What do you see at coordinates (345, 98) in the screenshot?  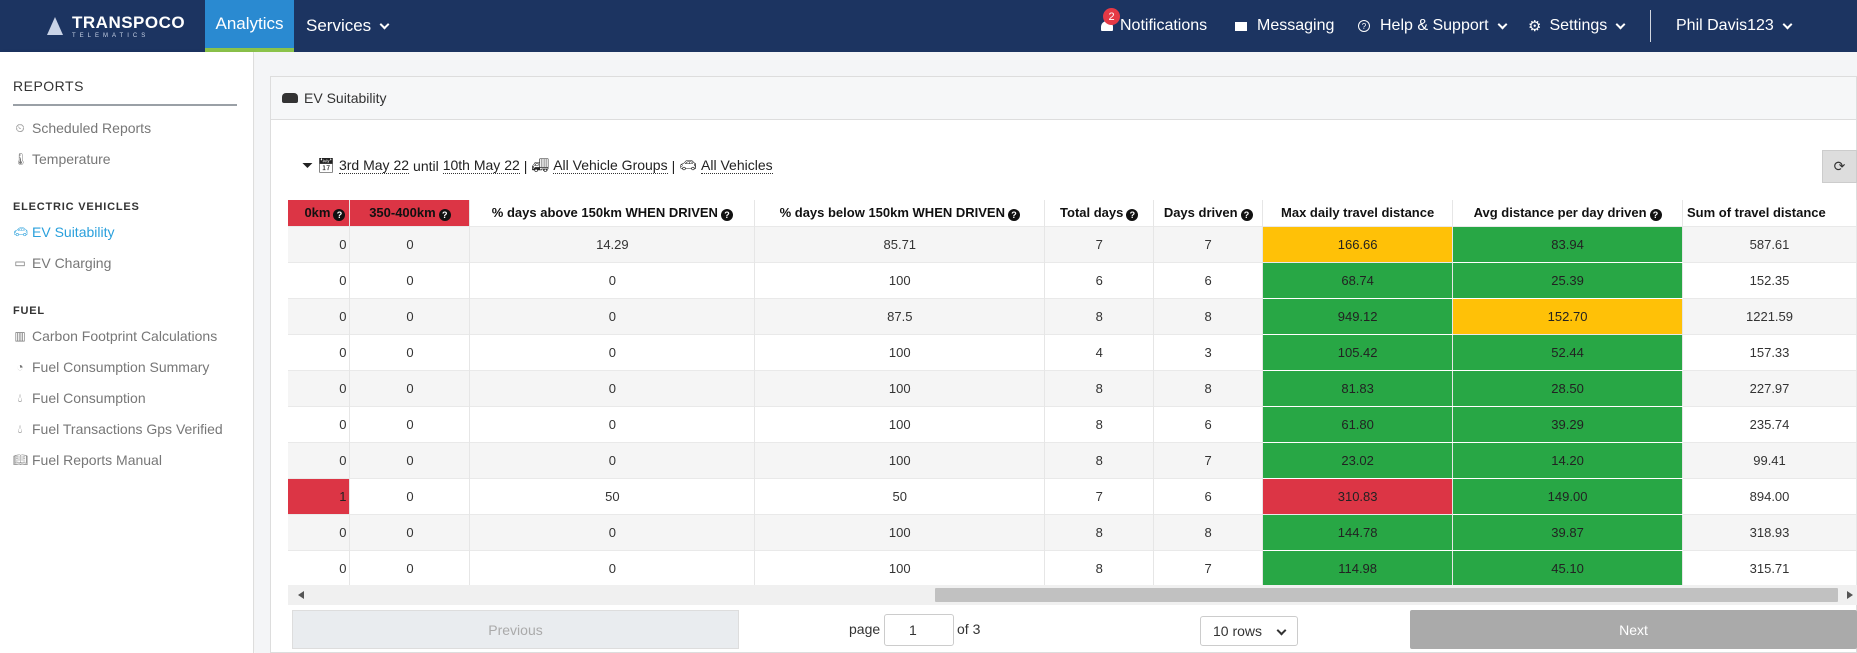 I see `panel-title: EV Suitability` at bounding box center [345, 98].